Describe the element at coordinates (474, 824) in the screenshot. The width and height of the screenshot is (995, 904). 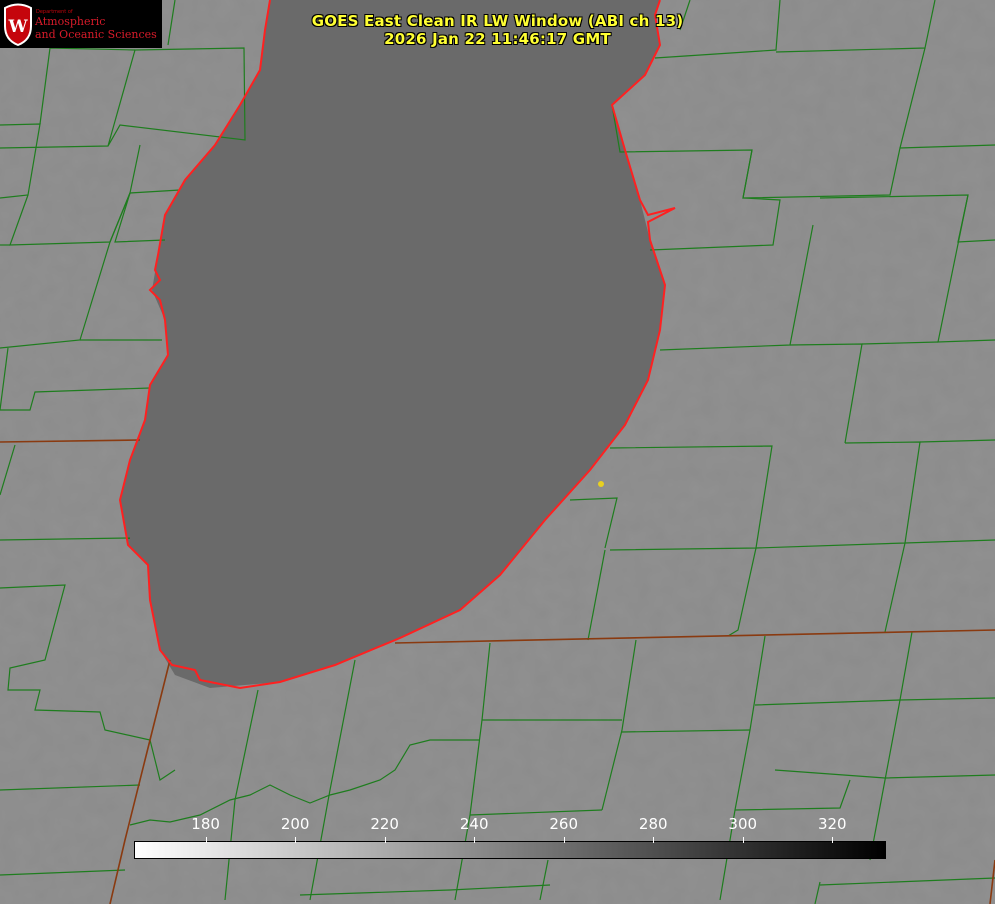
I see `colorbar-tick-label: 240` at that location.